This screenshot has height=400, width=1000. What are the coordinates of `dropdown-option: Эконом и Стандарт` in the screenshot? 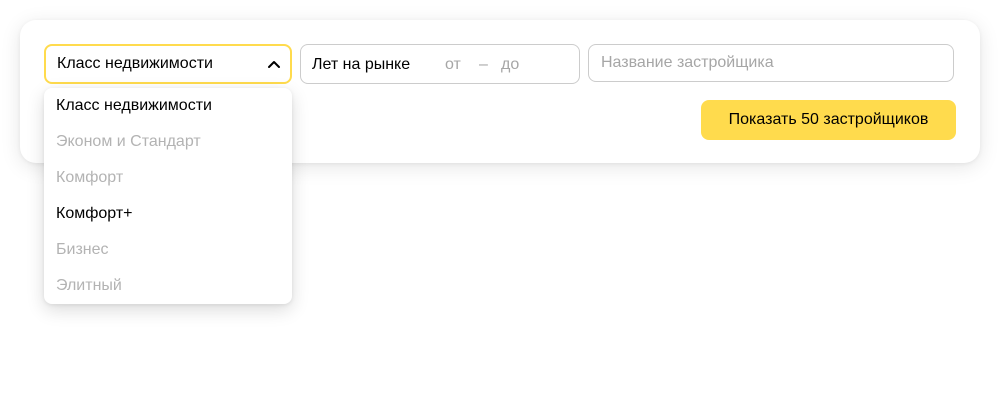 It's located at (128, 141).